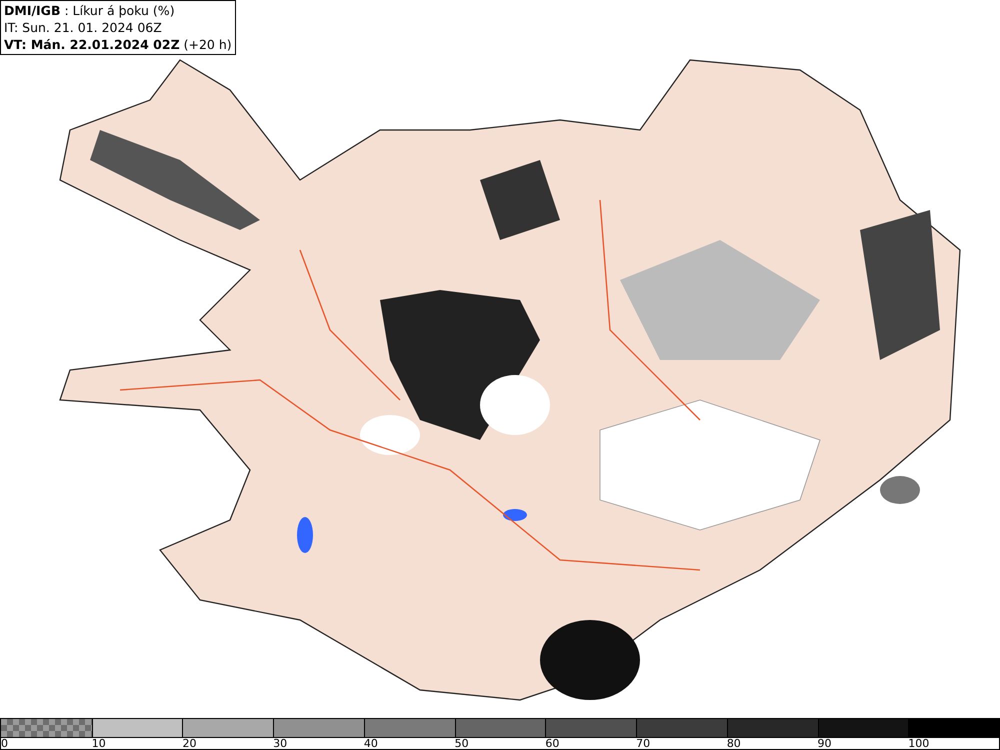  What do you see at coordinates (90, 10) in the screenshot?
I see `title-line: DMI/IGB : Líkur á þoku (%)` at bounding box center [90, 10].